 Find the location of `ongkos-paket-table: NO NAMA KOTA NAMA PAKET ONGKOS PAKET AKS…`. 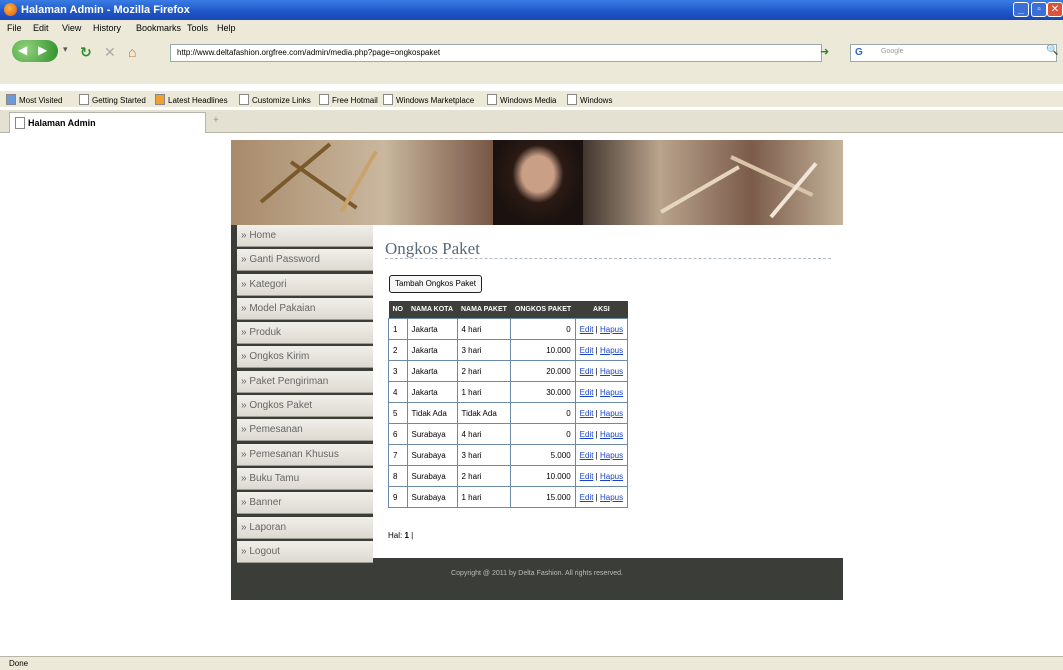

ongkos-paket-table: NO NAMA KOTA NAMA PAKET ONGKOS PAKET AKS… is located at coordinates (508, 404).